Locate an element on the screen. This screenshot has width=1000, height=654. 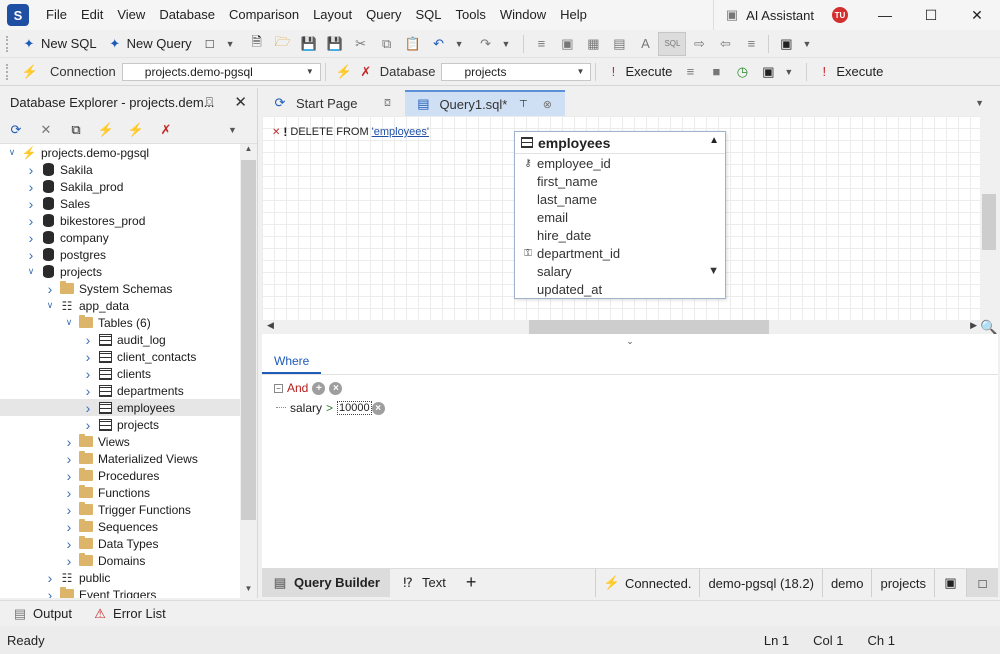
tree-node: › clients is located at coordinates (120, 373).